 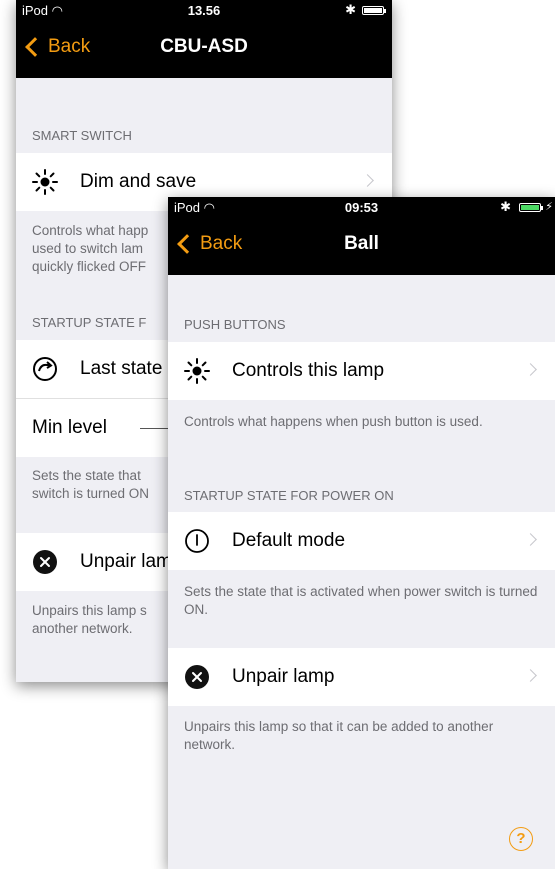 I want to click on section-header-push-buttons: PUSH BUTTONS, so click(x=235, y=324).